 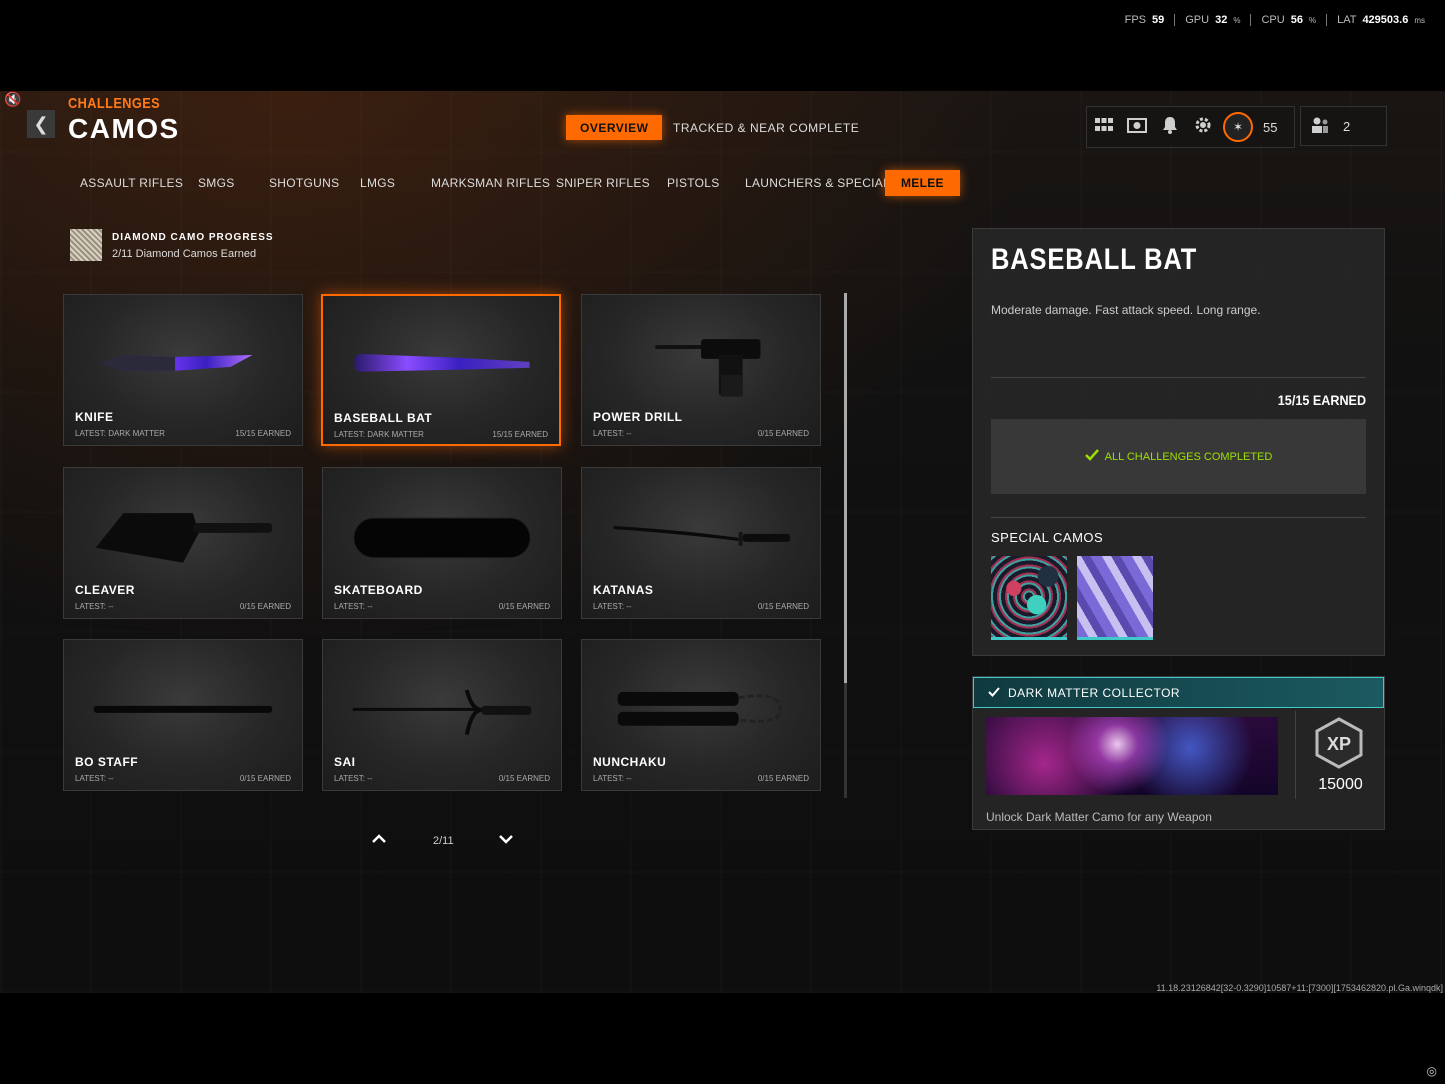 I want to click on weapon-card-bo-staff: BO STAFF LATEST: -- 0/15 EARNED, so click(x=183, y=715).